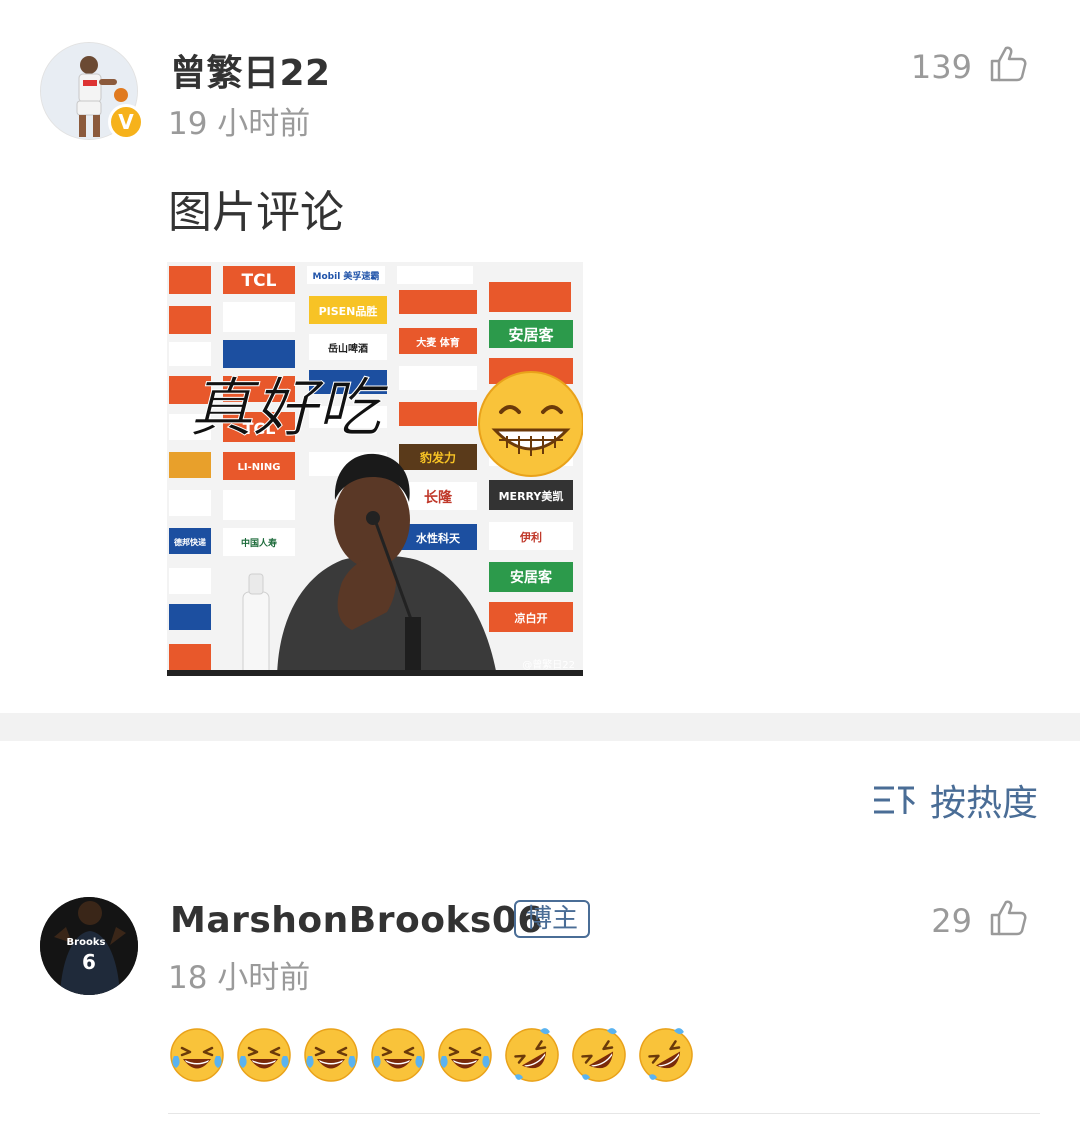 This screenshot has width=1080, height=1124. What do you see at coordinates (951, 921) in the screenshot?
I see `like-count: 29` at bounding box center [951, 921].